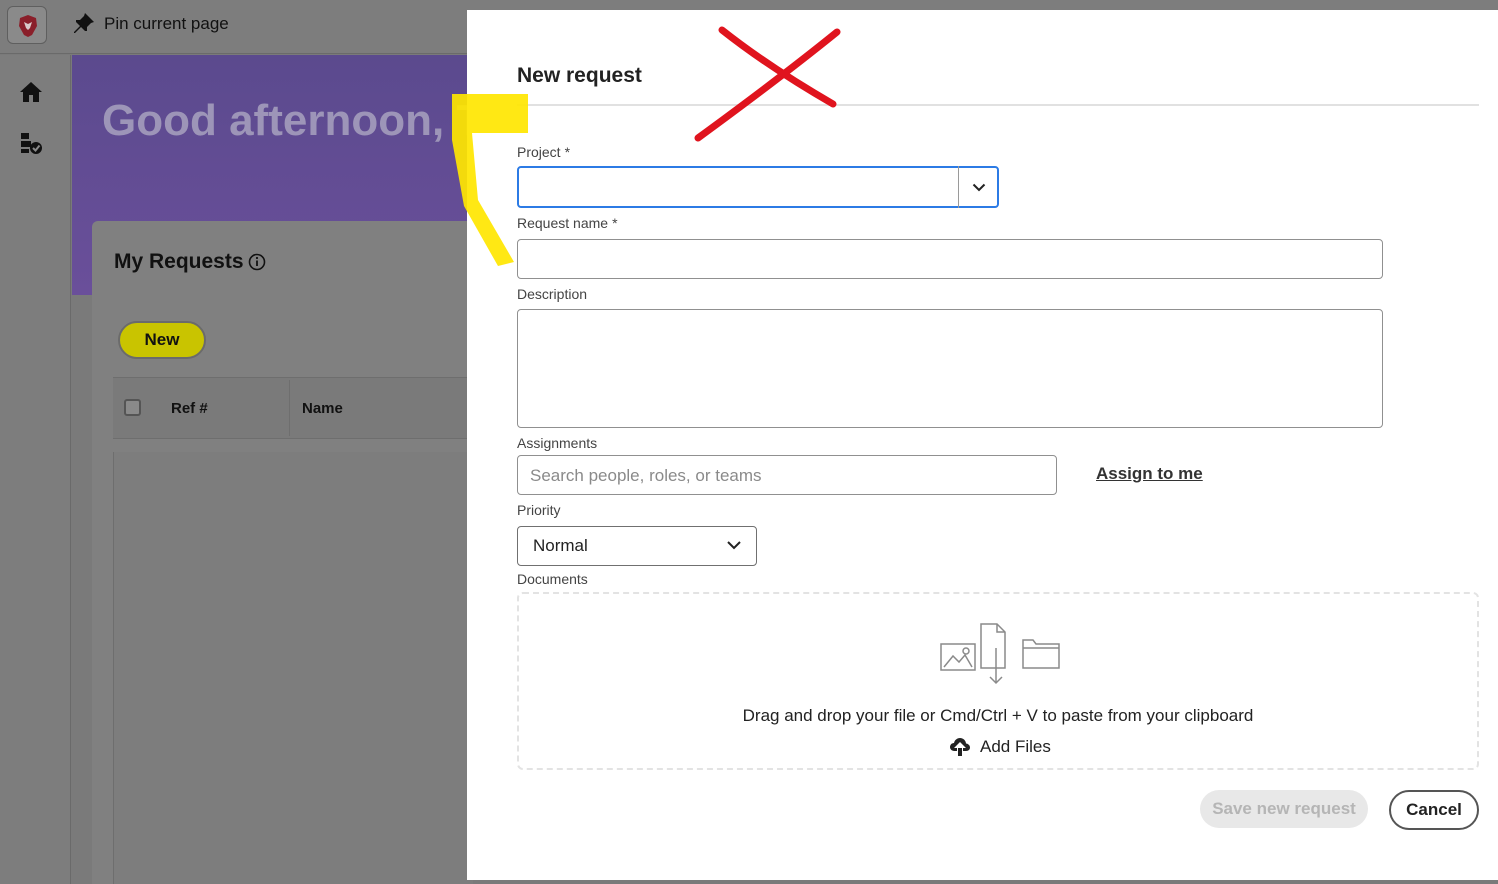  I want to click on requests-table-header, so click(293, 408).